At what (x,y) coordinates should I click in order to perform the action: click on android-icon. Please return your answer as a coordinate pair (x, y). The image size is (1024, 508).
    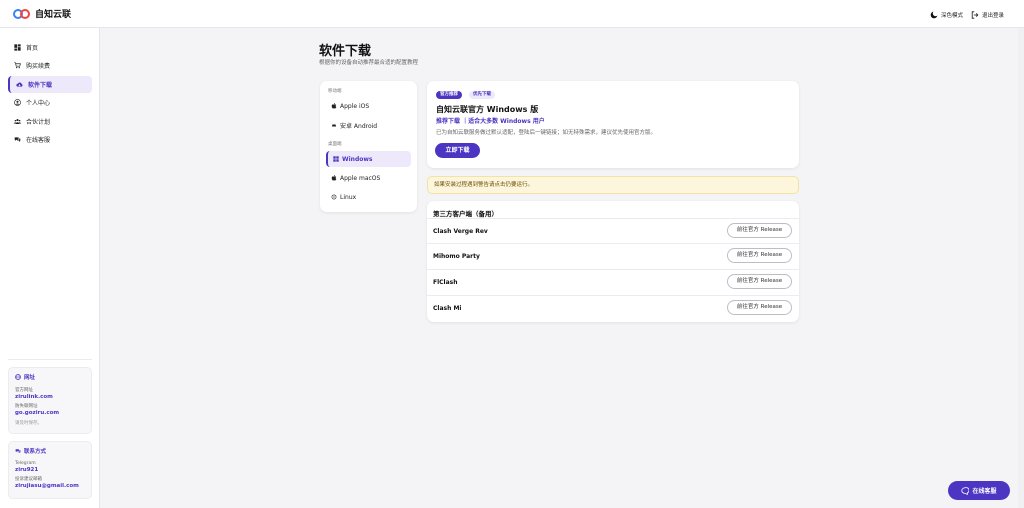
    Looking at the image, I should click on (334, 125).